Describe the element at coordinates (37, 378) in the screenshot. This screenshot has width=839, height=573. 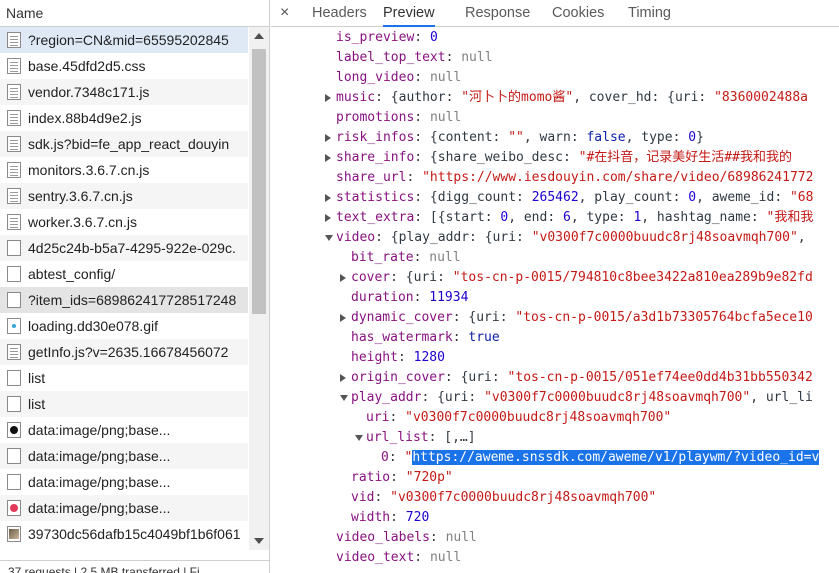
I see `request-name: list` at that location.